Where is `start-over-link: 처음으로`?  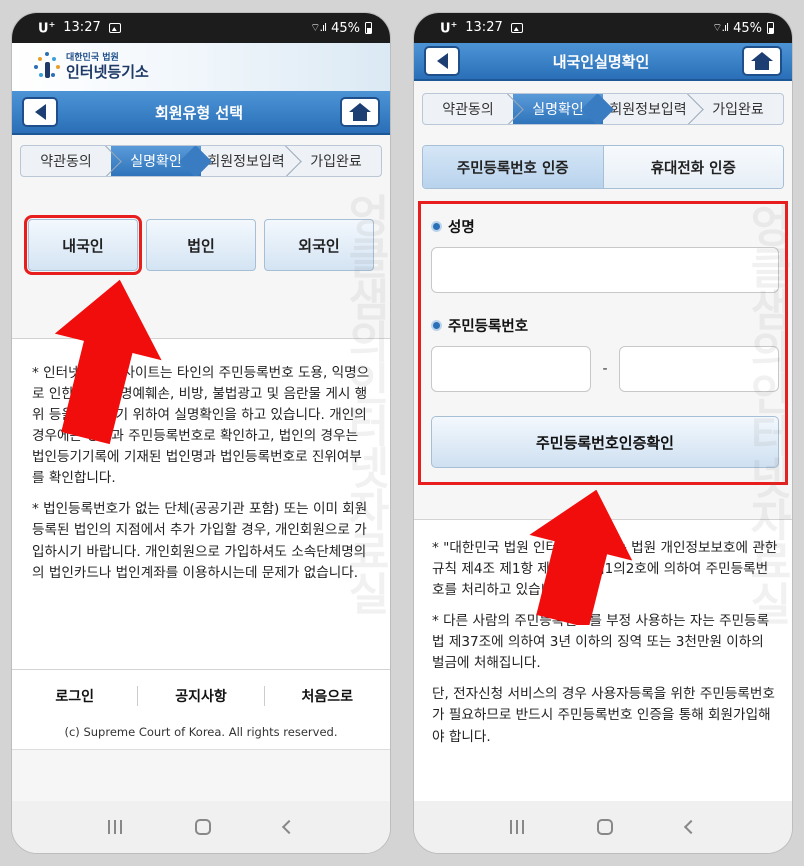 start-over-link: 처음으로 is located at coordinates (327, 696).